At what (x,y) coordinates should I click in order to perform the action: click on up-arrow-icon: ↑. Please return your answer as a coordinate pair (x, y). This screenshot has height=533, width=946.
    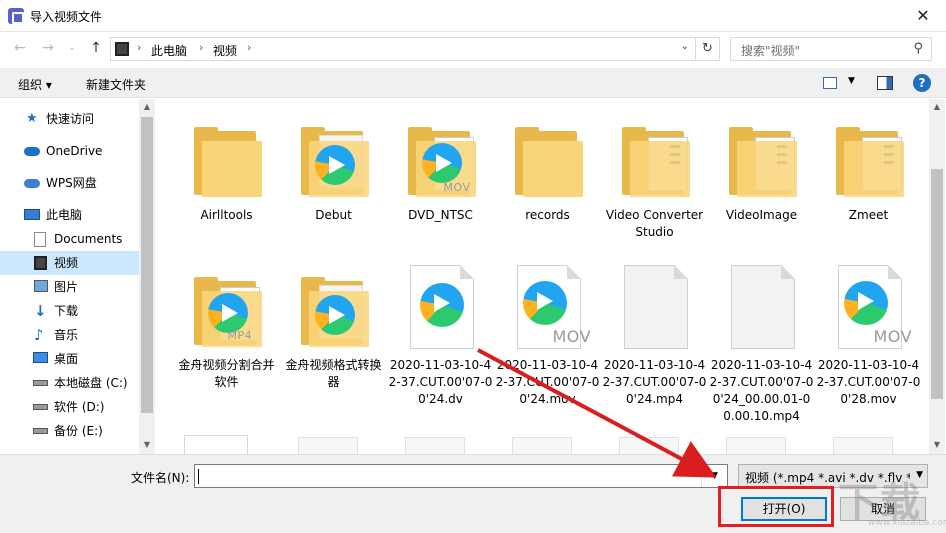
    Looking at the image, I should click on (96, 48).